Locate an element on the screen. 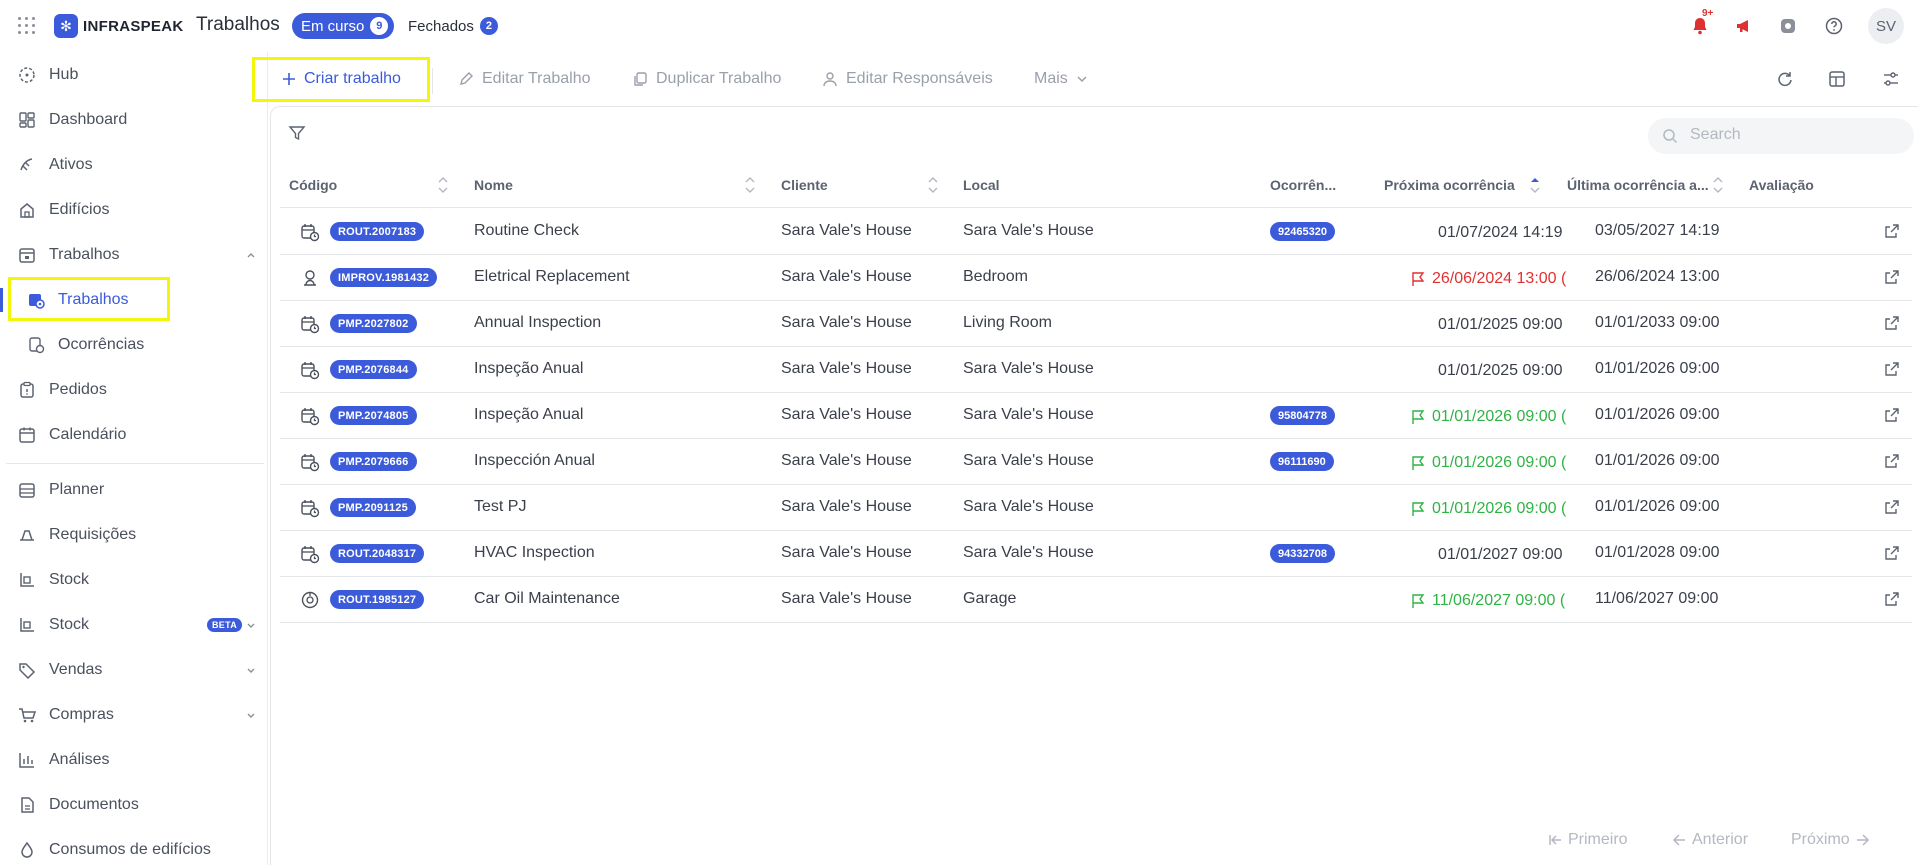 The image size is (1918, 865). sidebar-item-ativos: Ativos is located at coordinates (134, 165).